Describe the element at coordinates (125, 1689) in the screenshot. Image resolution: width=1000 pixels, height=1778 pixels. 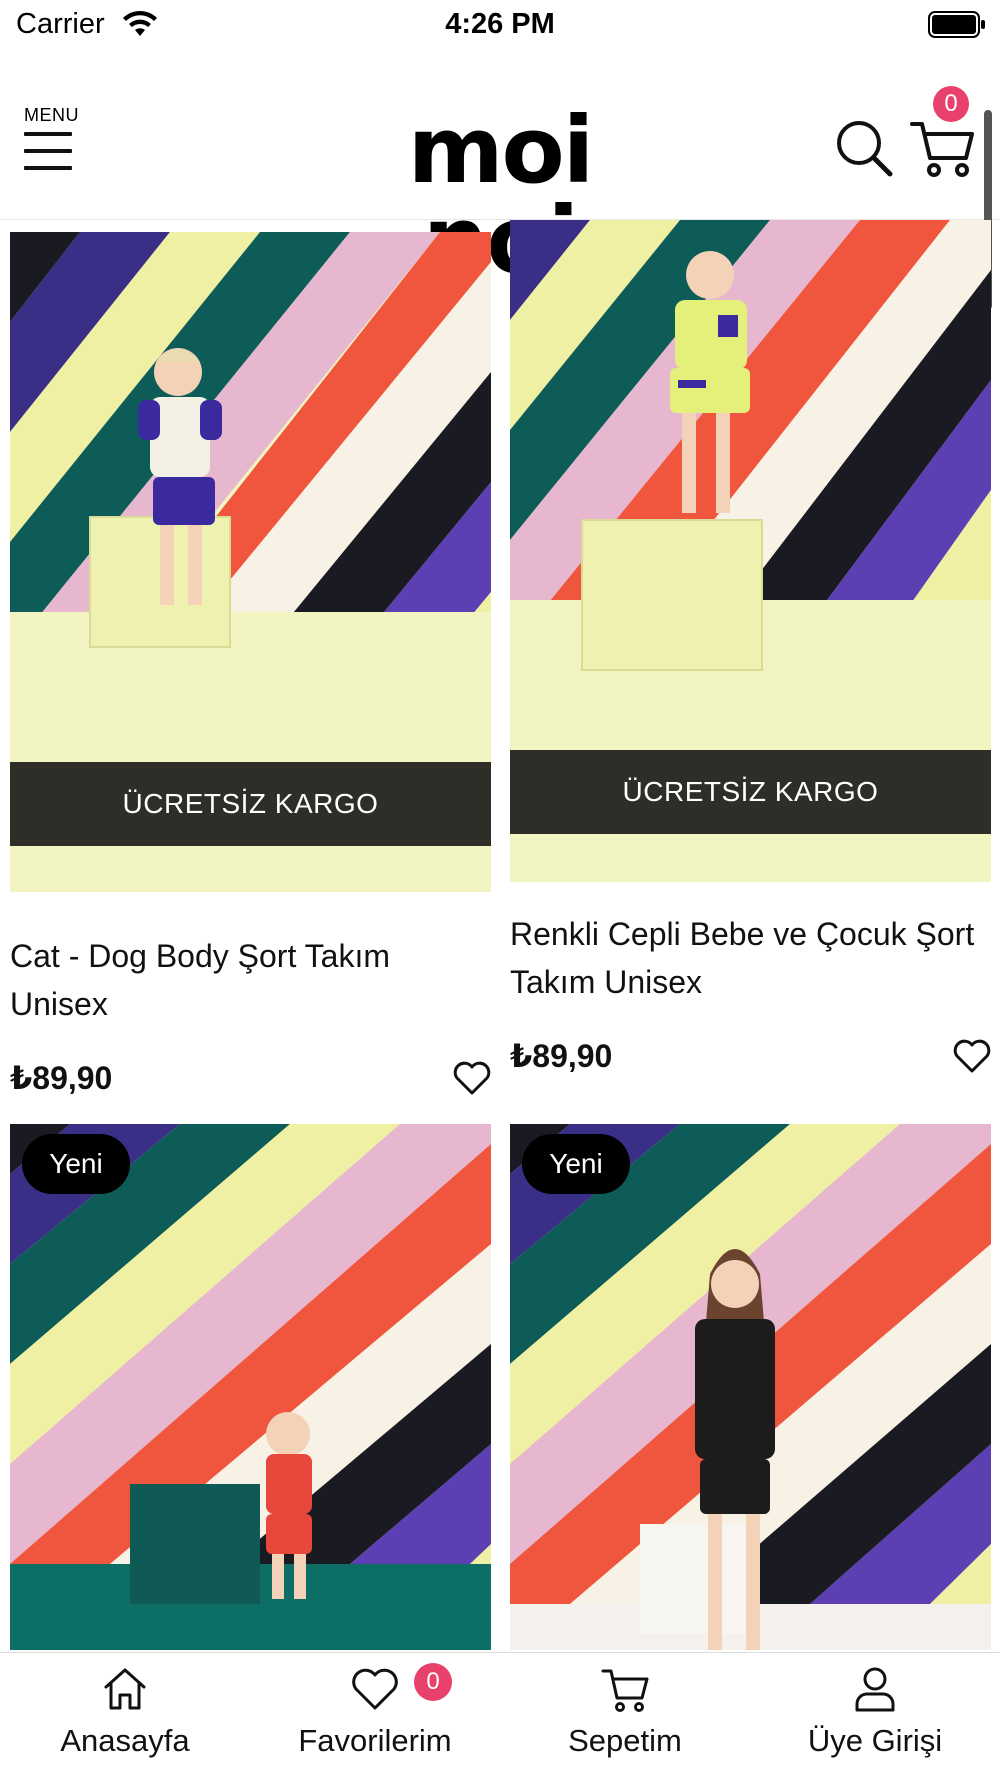
I see `home-icon` at that location.